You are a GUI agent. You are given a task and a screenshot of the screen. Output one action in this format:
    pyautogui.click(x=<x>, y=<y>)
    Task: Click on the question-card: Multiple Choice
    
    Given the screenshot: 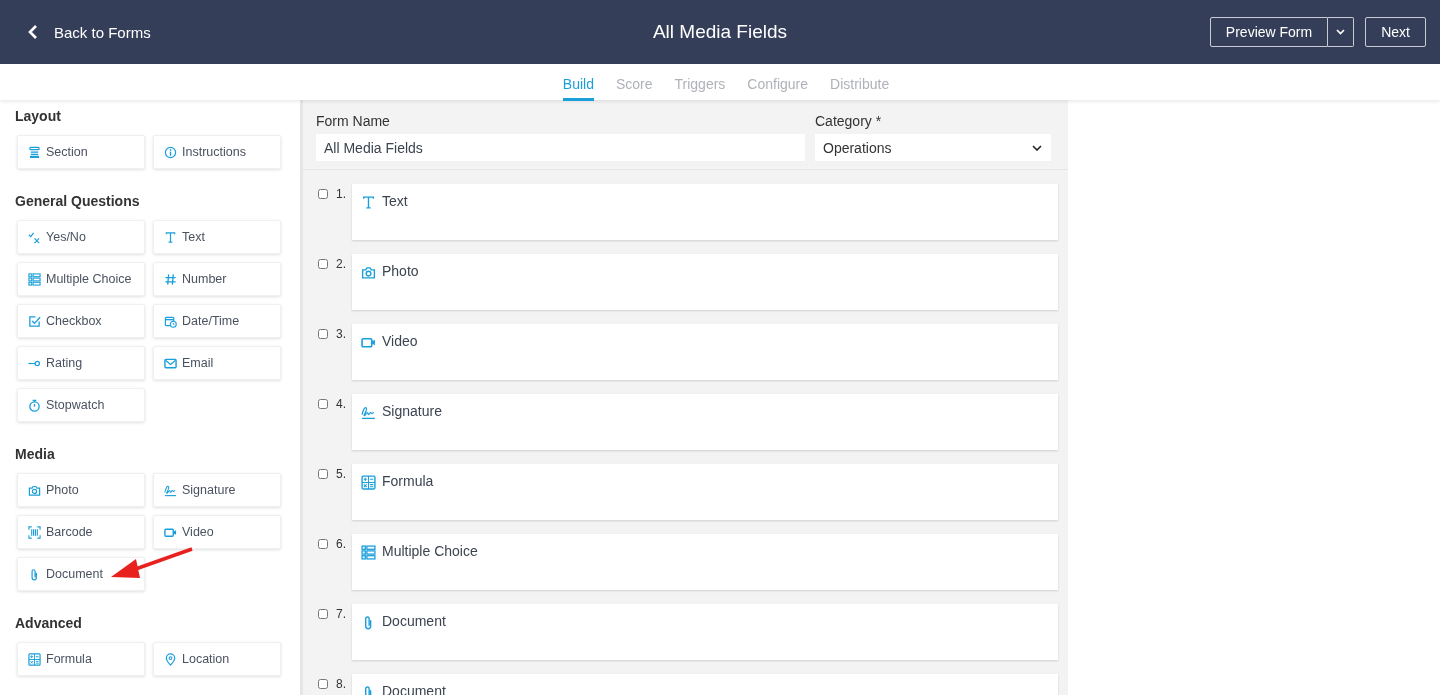 What is the action you would take?
    pyautogui.click(x=705, y=562)
    